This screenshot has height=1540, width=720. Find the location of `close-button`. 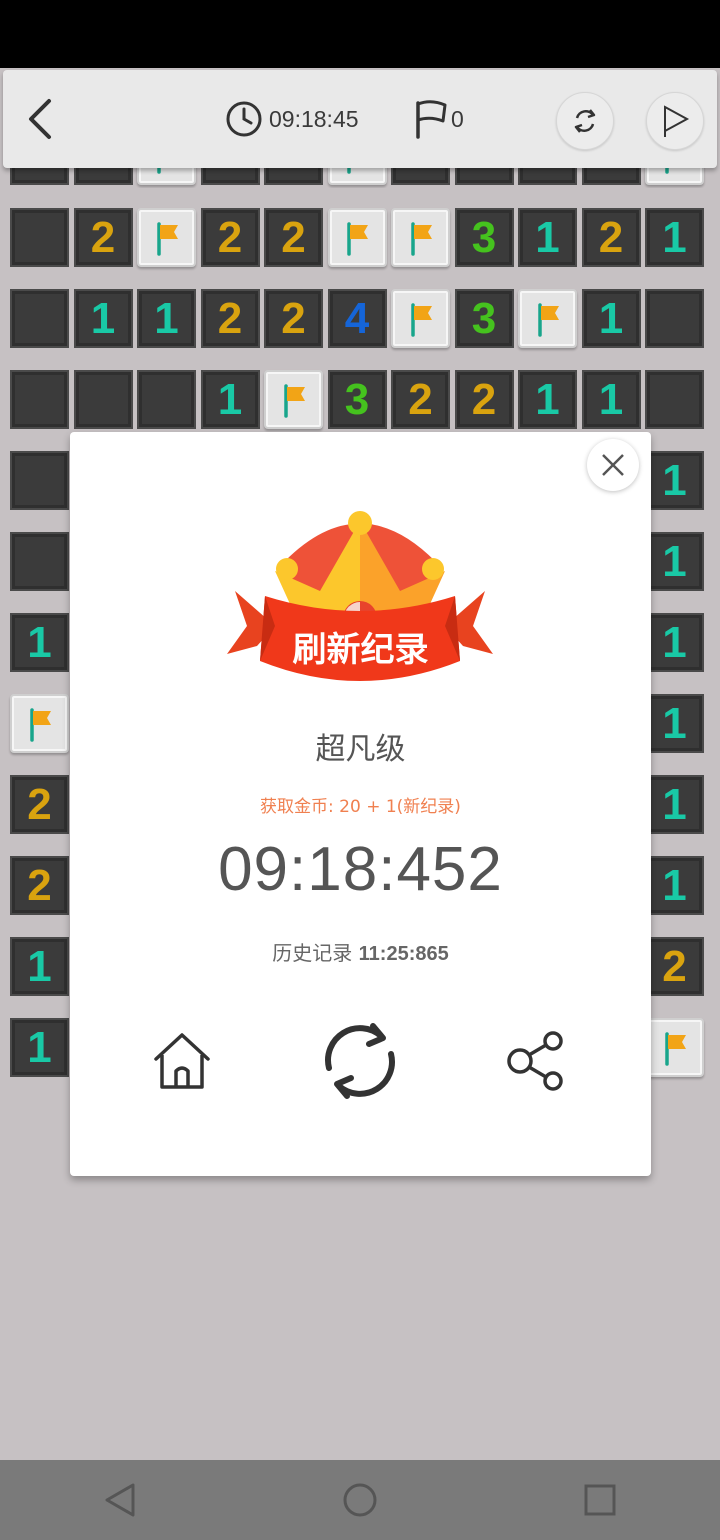

close-button is located at coordinates (613, 465).